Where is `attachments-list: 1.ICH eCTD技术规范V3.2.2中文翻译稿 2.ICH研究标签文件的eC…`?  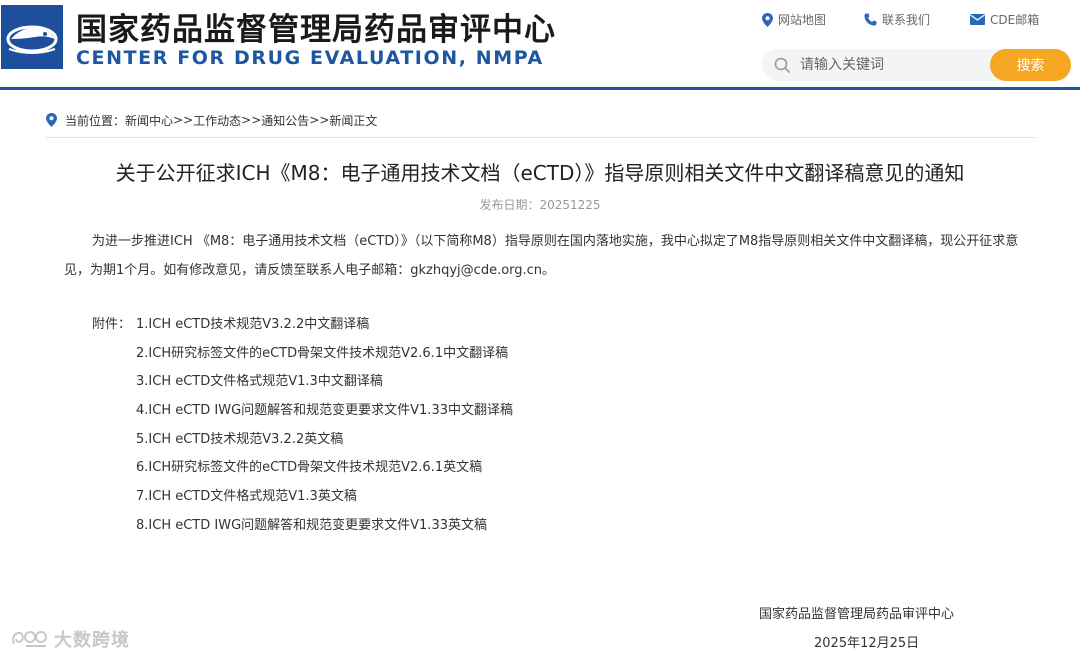
attachments-list: 1.ICH eCTD技术规范V3.2.2中文翻译稿 2.ICH研究标签文件的eC… is located at coordinates (324, 428).